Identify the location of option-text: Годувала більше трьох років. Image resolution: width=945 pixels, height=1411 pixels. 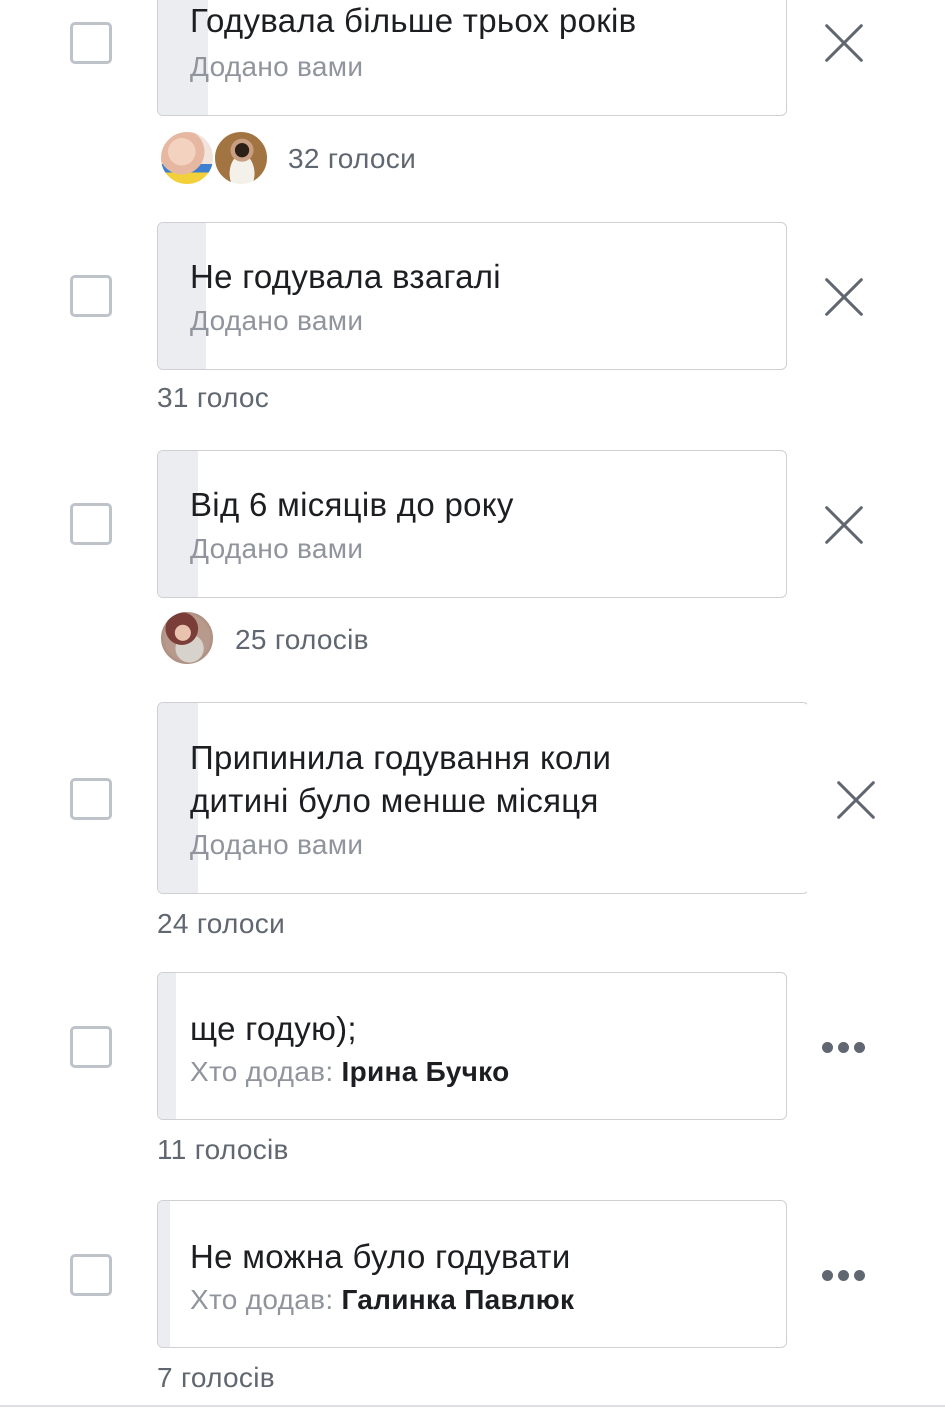
(413, 20).